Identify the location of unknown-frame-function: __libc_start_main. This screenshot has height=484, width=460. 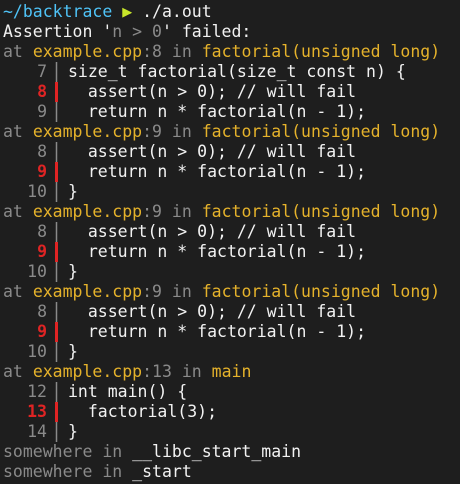
(217, 451).